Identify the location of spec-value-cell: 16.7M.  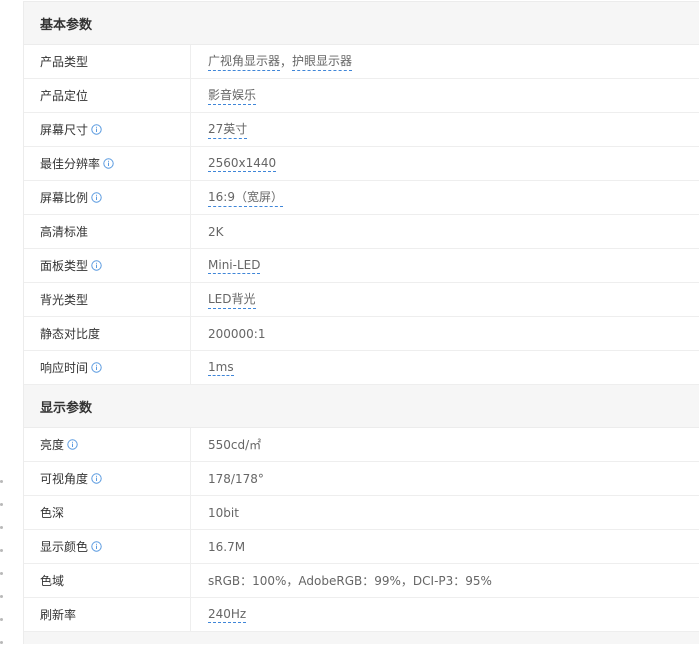
(445, 546).